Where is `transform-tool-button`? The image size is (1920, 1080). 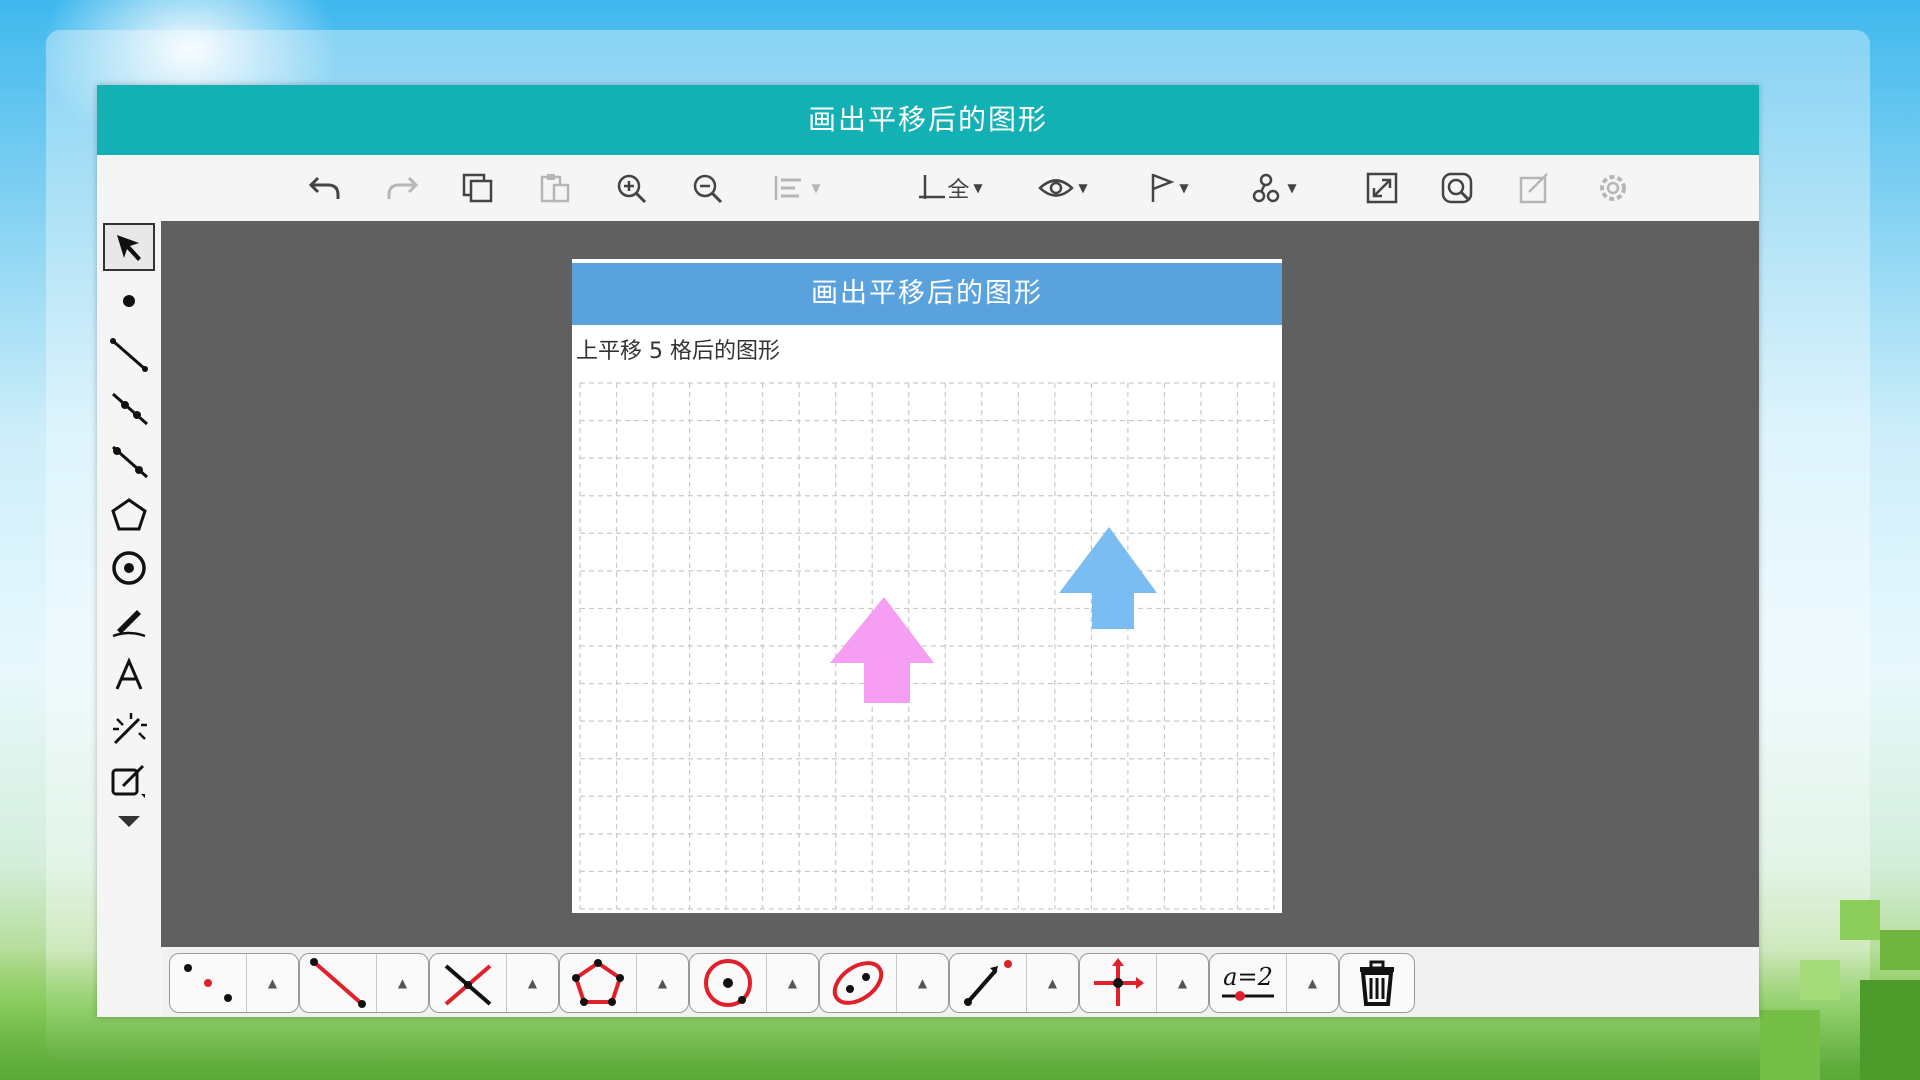 transform-tool-button is located at coordinates (1118, 983).